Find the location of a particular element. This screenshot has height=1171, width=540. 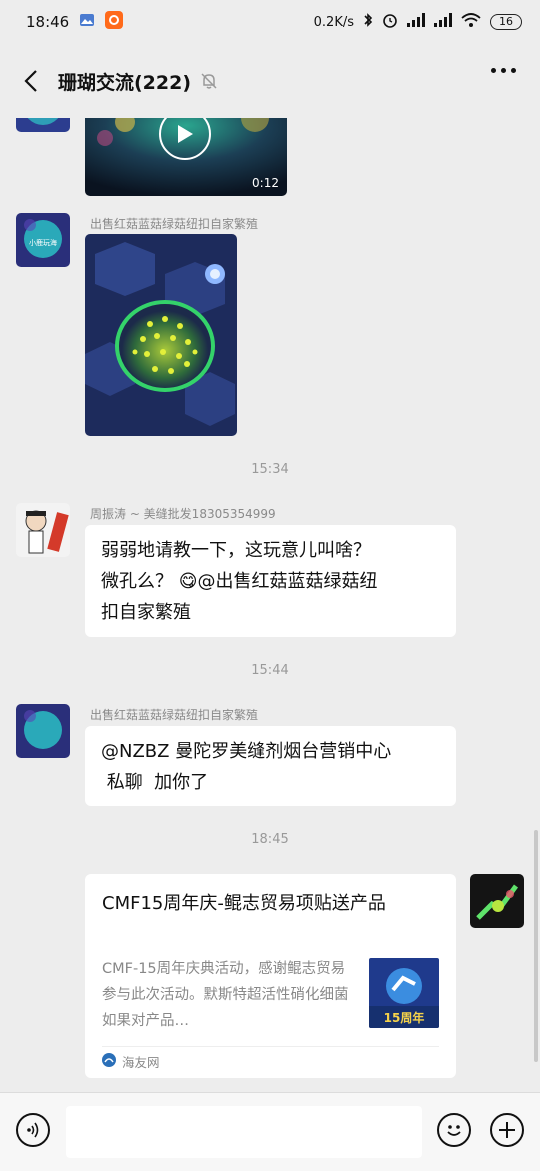

input-bar is located at coordinates (270, 1131).